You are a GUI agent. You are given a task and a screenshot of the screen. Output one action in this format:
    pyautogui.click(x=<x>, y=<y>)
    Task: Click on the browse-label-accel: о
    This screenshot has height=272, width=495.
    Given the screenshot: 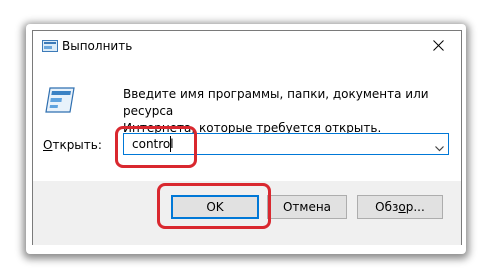 What is the action you would take?
    pyautogui.click(x=402, y=207)
    